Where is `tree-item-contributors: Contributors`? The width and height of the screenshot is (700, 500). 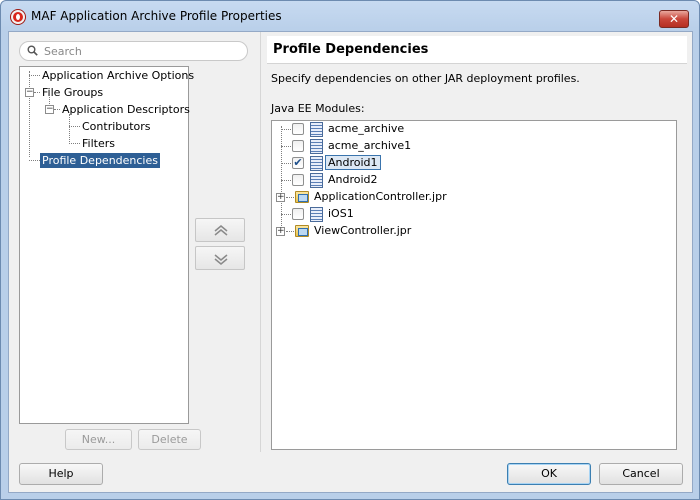 tree-item-contributors: Contributors is located at coordinates (116, 127).